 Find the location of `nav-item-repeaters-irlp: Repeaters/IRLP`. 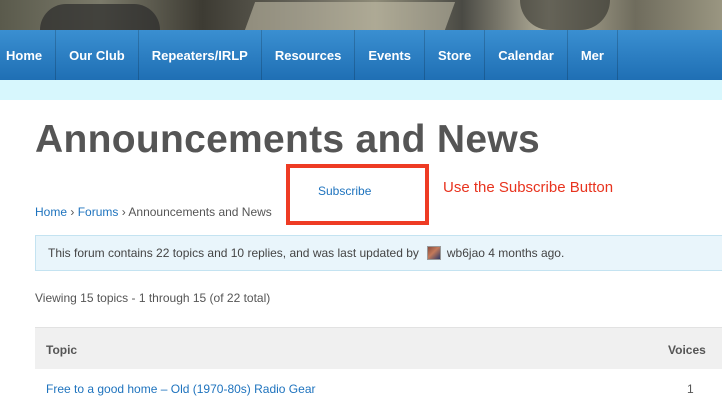

nav-item-repeaters-irlp: Repeaters/IRLP is located at coordinates (200, 55).